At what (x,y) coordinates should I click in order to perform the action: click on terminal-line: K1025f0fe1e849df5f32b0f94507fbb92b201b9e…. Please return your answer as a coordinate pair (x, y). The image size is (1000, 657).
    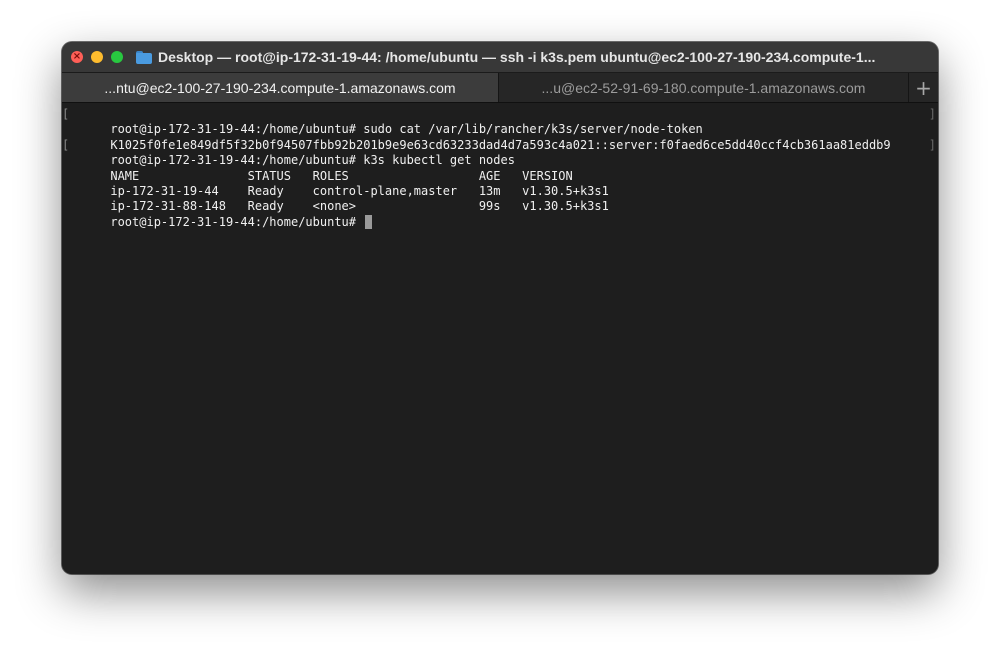
    Looking at the image, I should click on (500, 137).